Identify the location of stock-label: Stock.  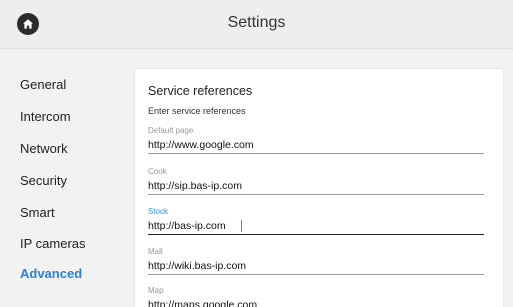
(158, 211).